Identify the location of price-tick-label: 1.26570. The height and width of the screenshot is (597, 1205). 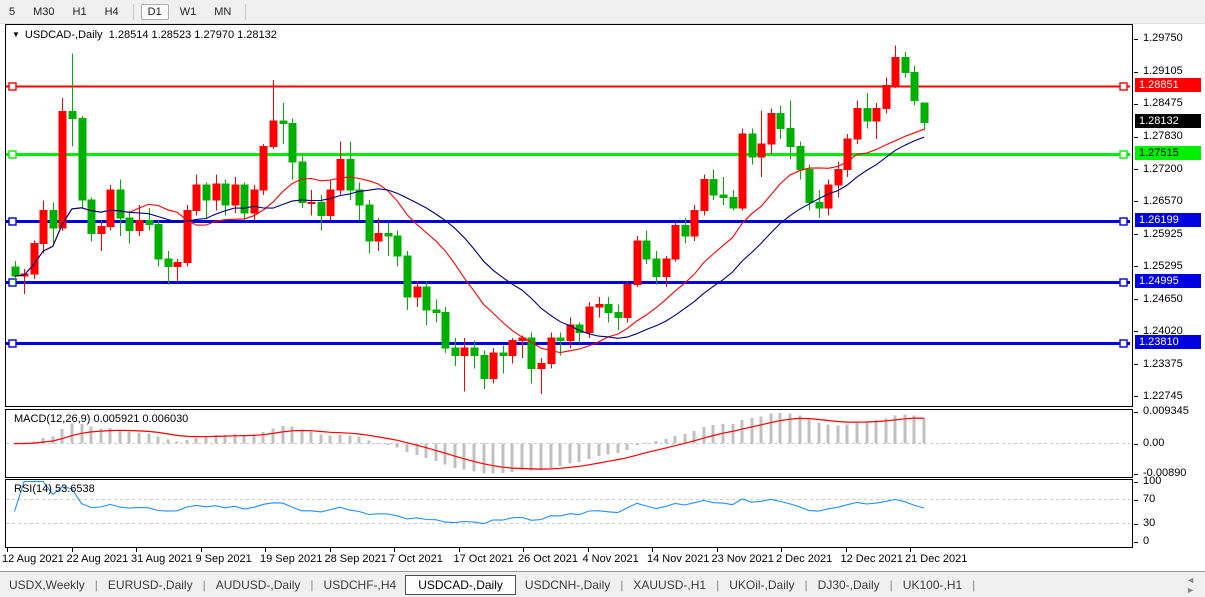
(1163, 200).